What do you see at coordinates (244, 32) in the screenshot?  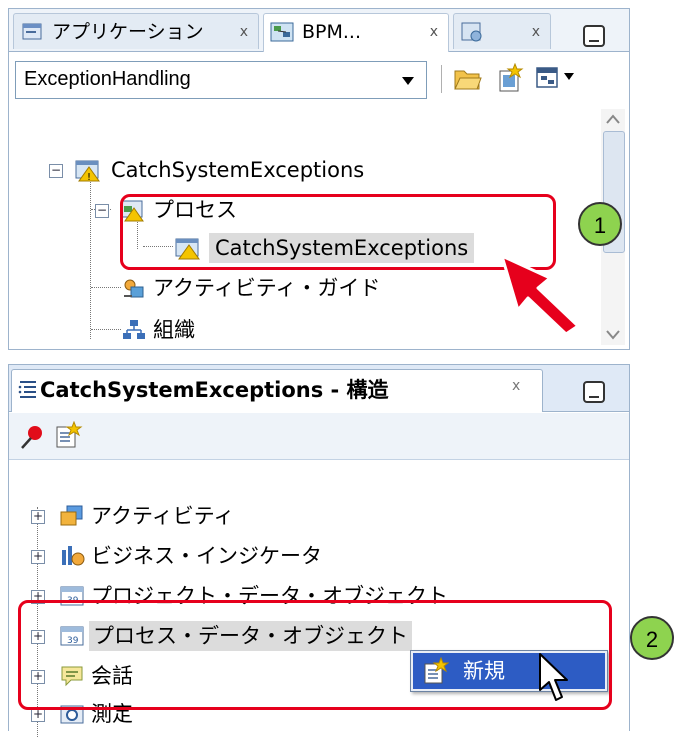 I see `tab-application-close: x` at bounding box center [244, 32].